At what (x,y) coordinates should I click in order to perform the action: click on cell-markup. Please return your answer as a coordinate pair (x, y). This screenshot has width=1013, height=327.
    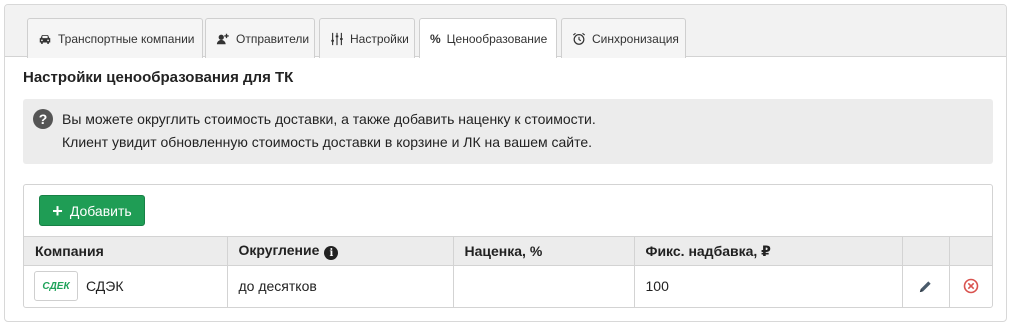
    Looking at the image, I should click on (544, 286).